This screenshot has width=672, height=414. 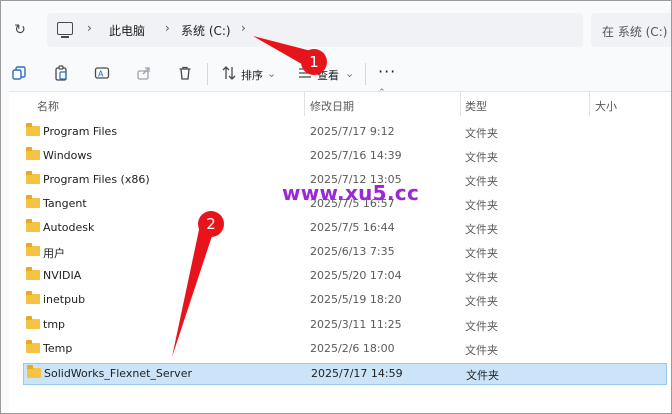 What do you see at coordinates (314, 62) in the screenshot?
I see `annotation-badge: 1` at bounding box center [314, 62].